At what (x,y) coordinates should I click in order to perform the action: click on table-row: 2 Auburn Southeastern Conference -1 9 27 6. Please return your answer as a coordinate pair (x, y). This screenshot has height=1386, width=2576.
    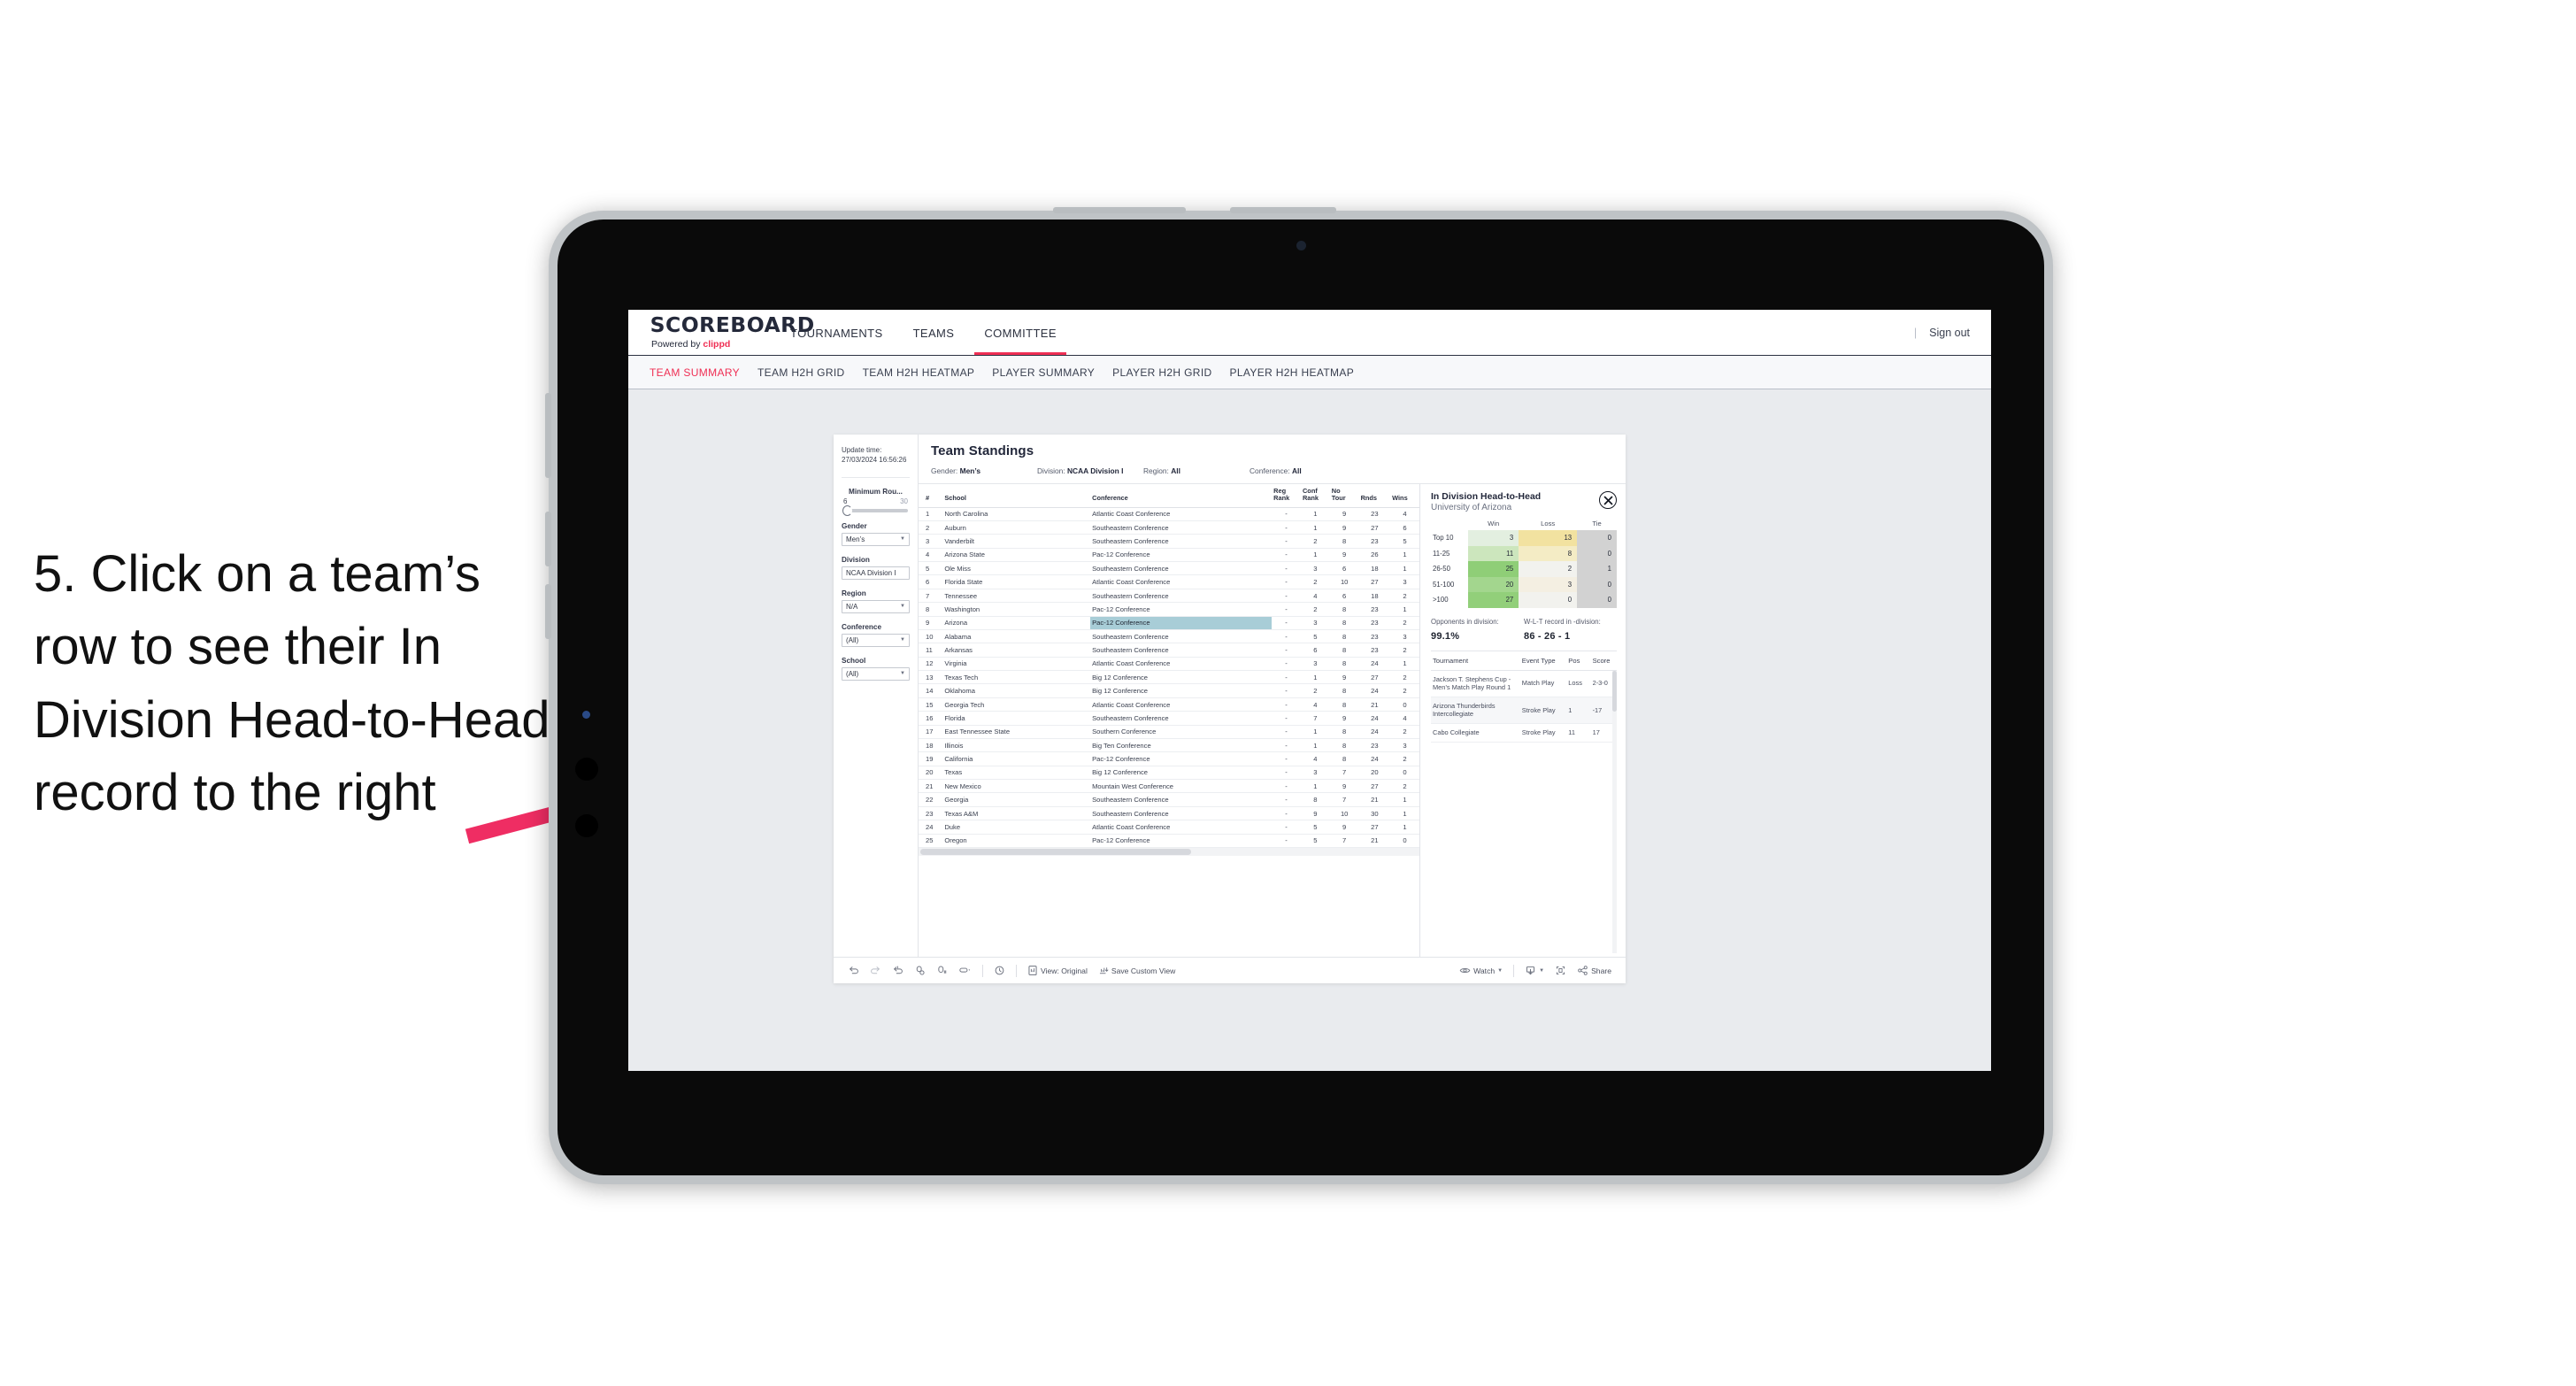
    Looking at the image, I should click on (1169, 527).